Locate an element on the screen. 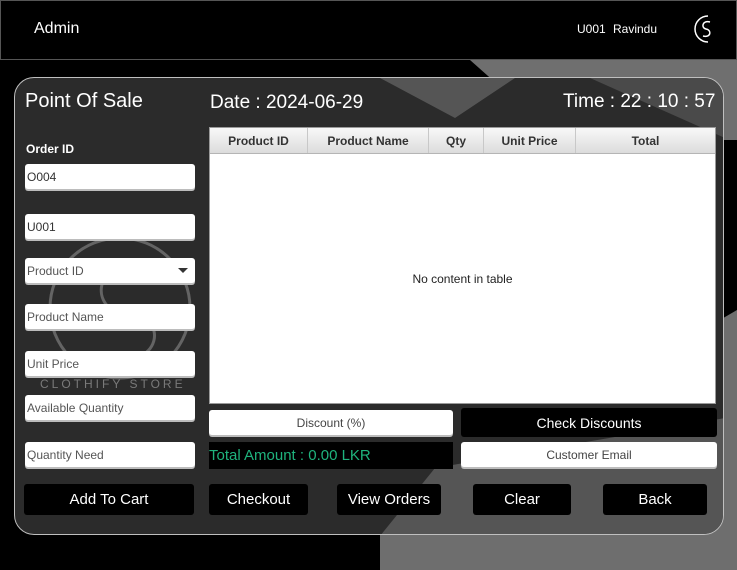 The height and width of the screenshot is (570, 737). column-header: Unit Price is located at coordinates (530, 140).